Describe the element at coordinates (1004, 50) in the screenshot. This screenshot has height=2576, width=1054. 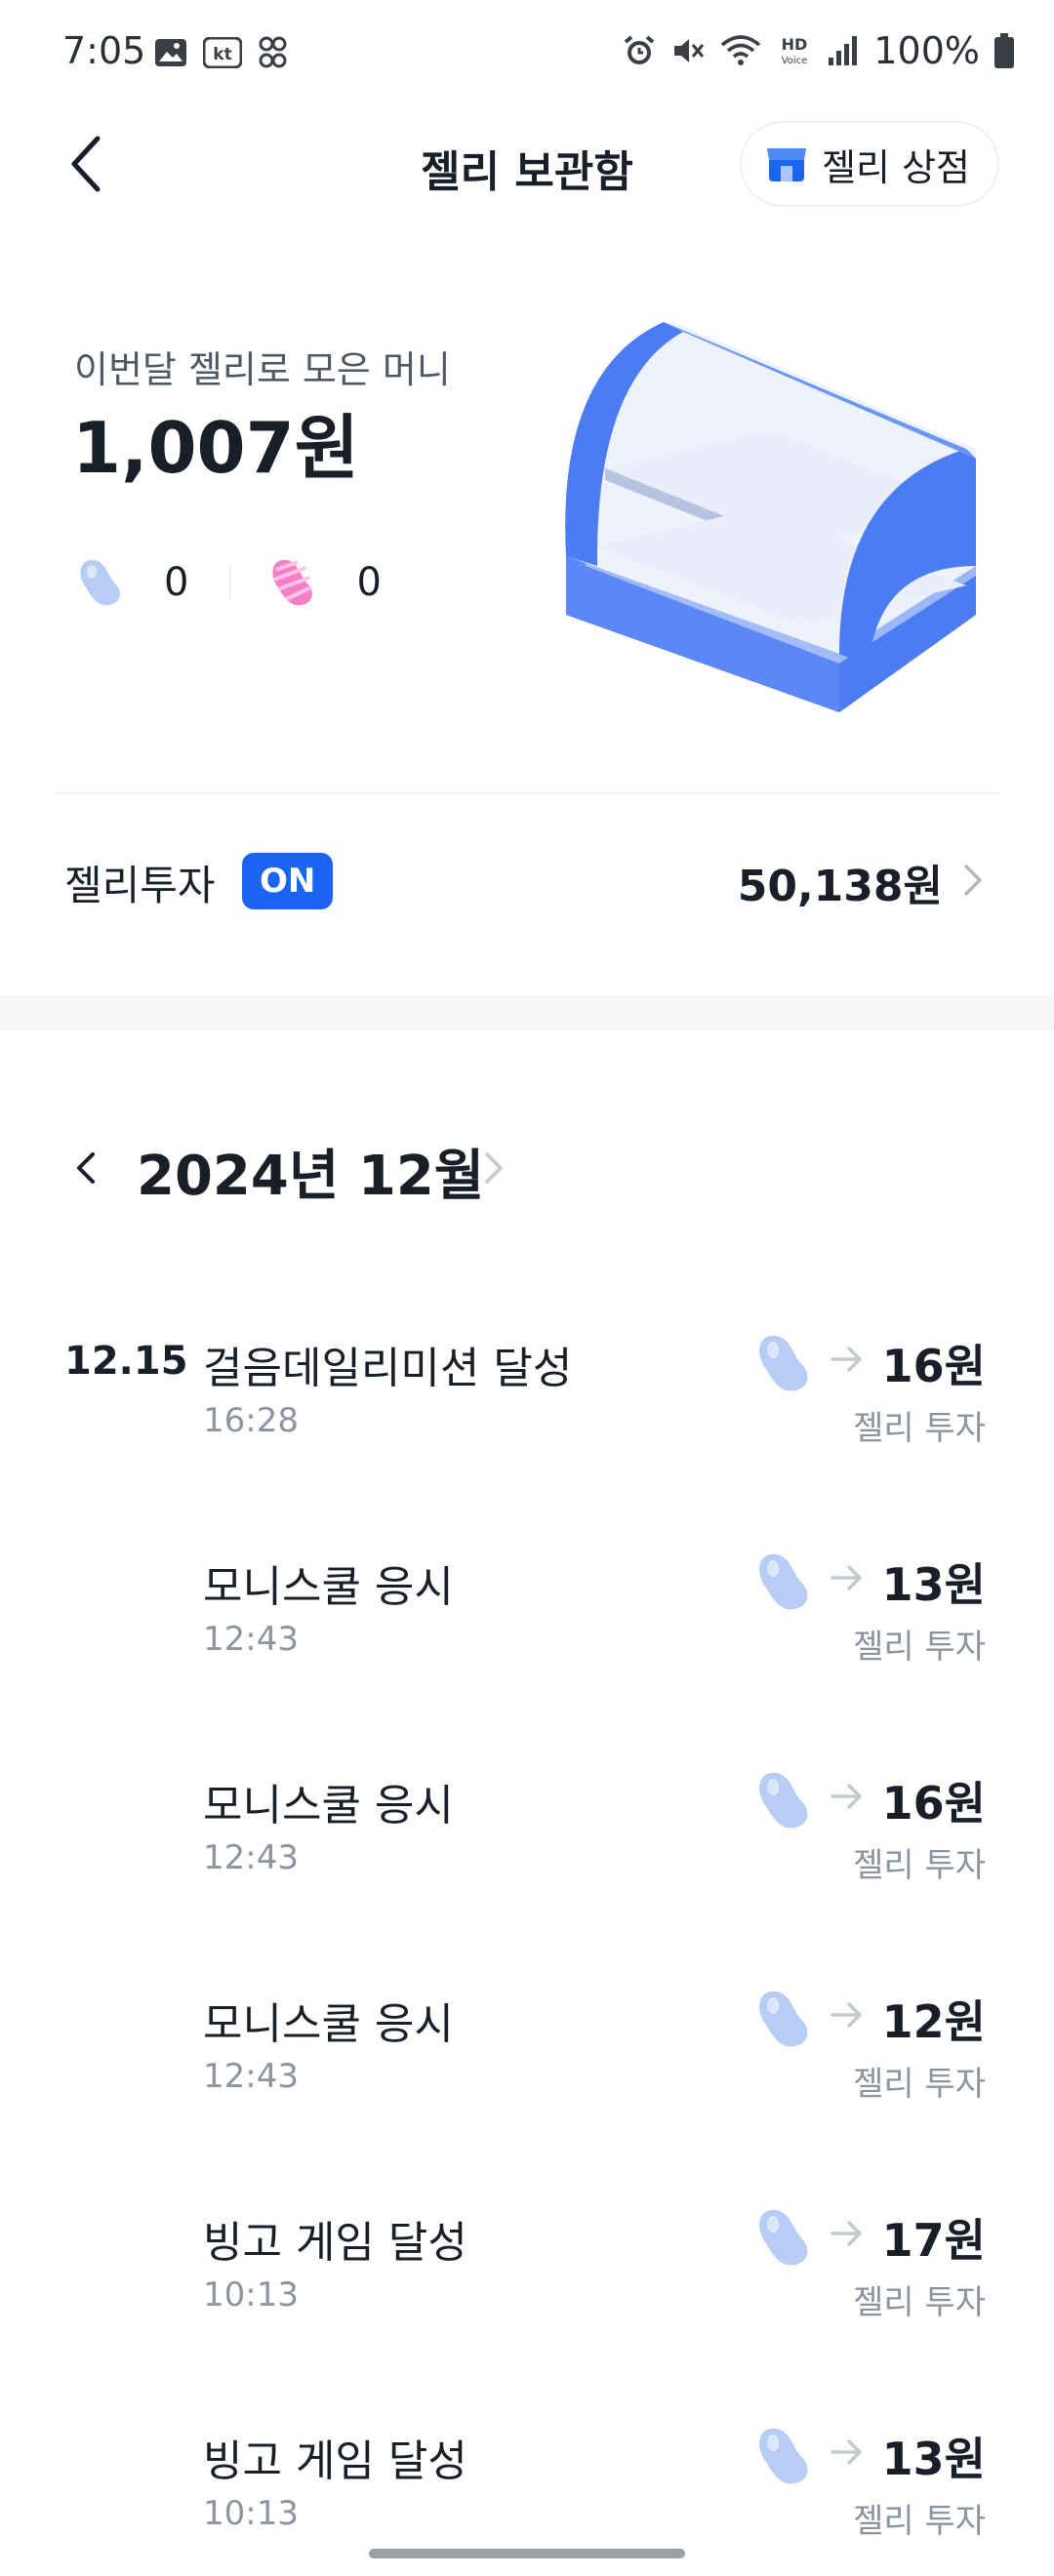
I see `battery-icon` at that location.